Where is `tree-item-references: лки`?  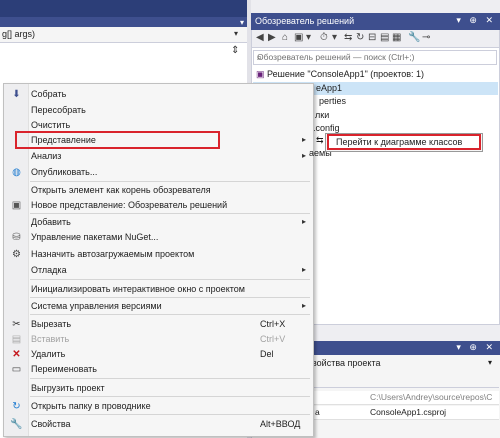 tree-item-references: лки is located at coordinates (322, 116).